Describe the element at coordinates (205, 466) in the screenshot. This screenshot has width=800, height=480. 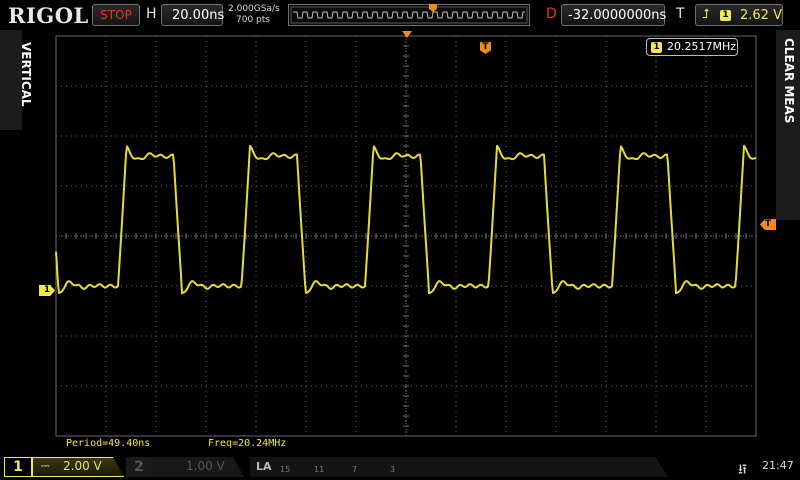
I see `ch2-scale-value: 1.00 V` at that location.